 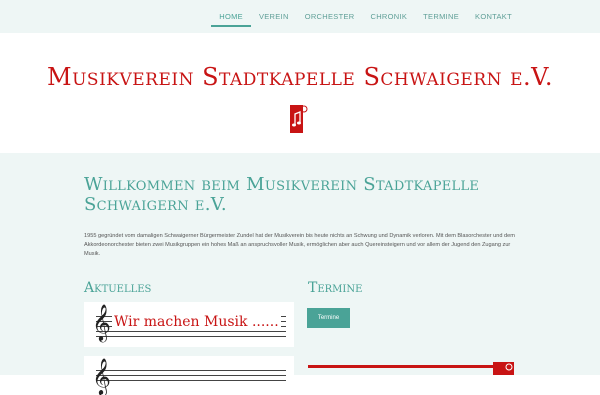 I want to click on nav-item-chronik: CHRONIK, so click(x=388, y=16).